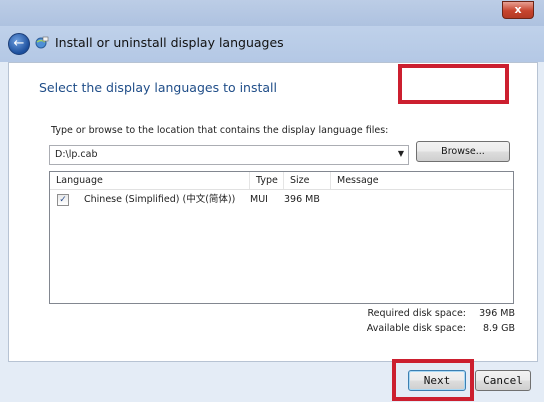 The width and height of the screenshot is (544, 402). I want to click on list-header: Language Type Size Message, so click(281, 181).